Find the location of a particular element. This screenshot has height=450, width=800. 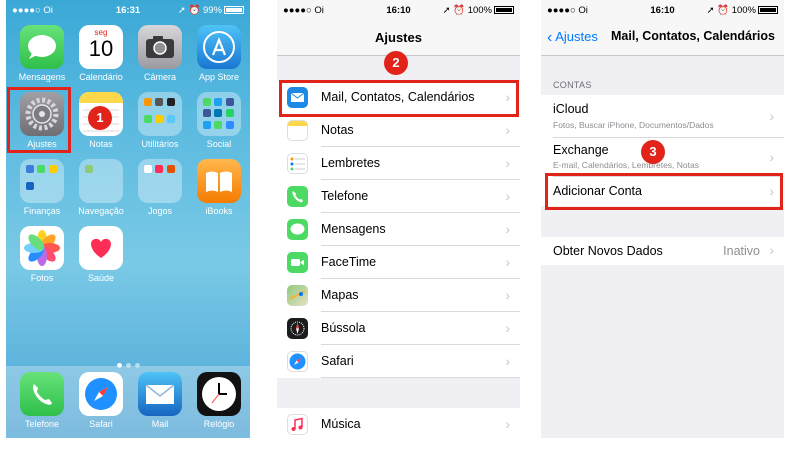

calendar-app-icon: seg 10 is located at coordinates (101, 47).